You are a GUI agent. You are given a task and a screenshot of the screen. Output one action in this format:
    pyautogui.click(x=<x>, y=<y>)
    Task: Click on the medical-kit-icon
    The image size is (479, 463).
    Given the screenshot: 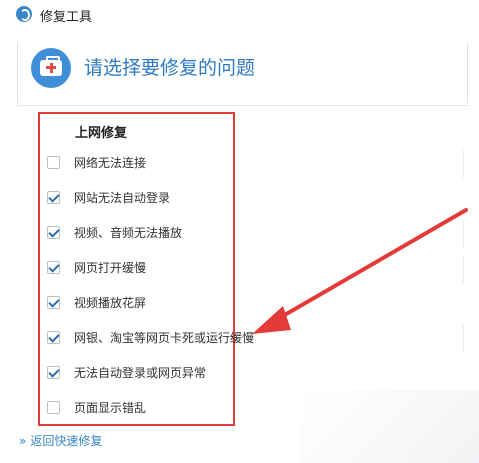 What is the action you would take?
    pyautogui.click(x=51, y=68)
    